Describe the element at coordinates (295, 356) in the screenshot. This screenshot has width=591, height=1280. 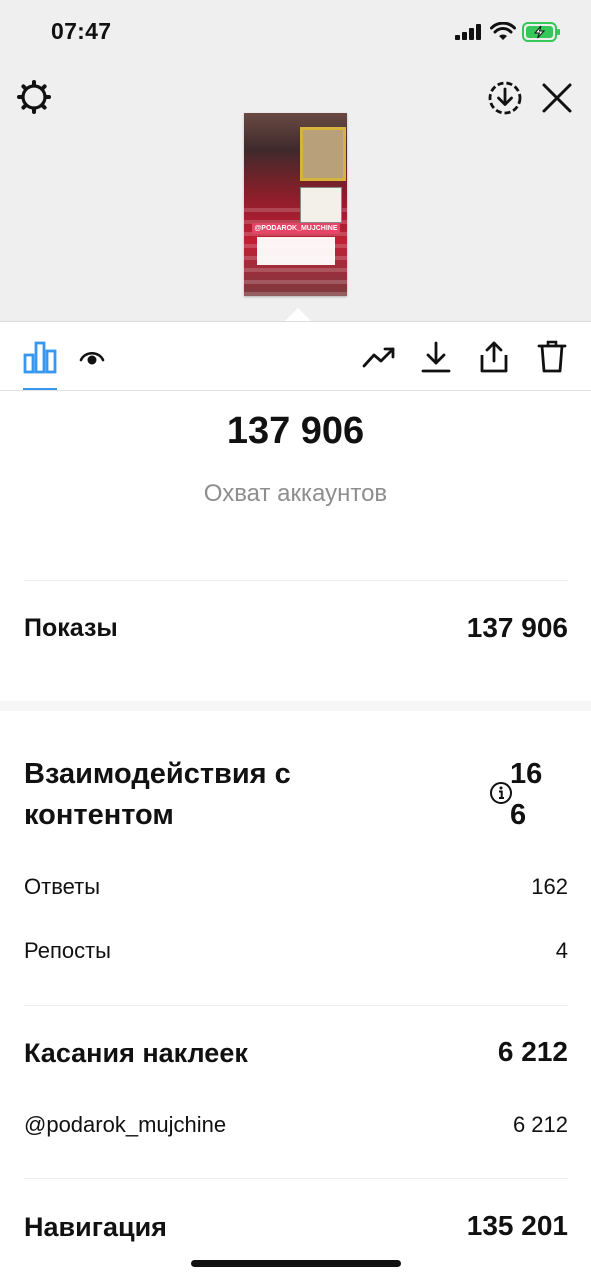
I see `story-toolbar` at that location.